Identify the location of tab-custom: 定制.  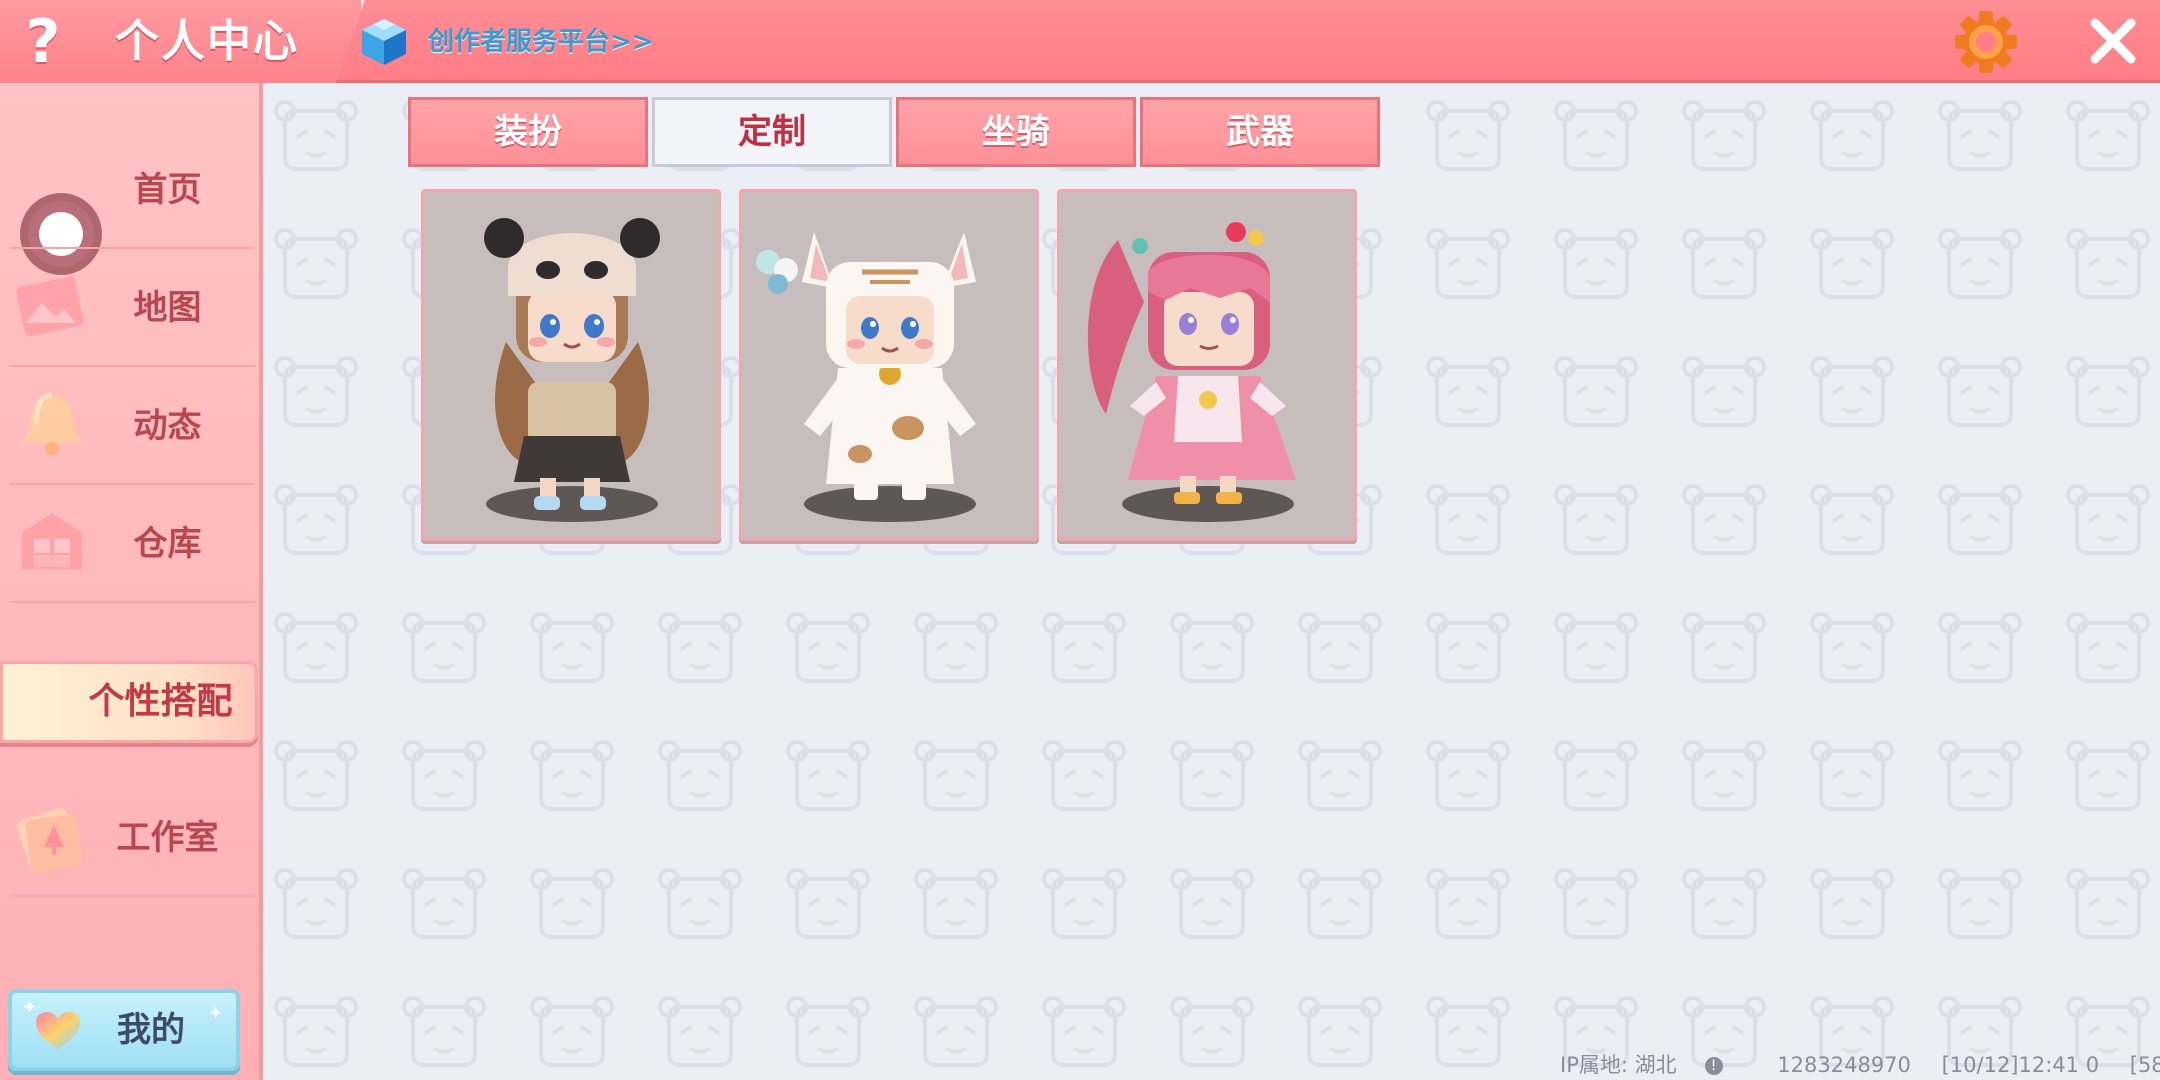
(772, 132).